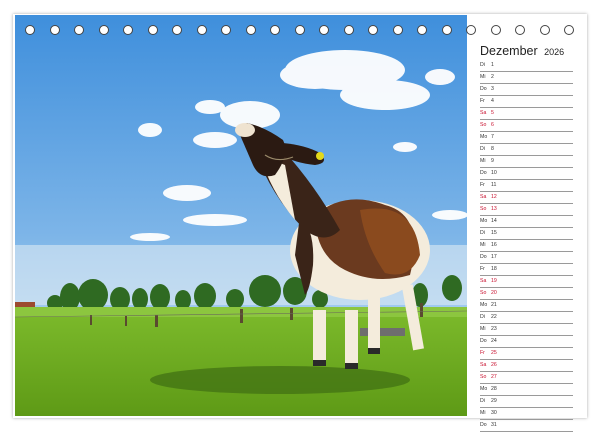  I want to click on day-row: Fr 18, so click(526, 270).